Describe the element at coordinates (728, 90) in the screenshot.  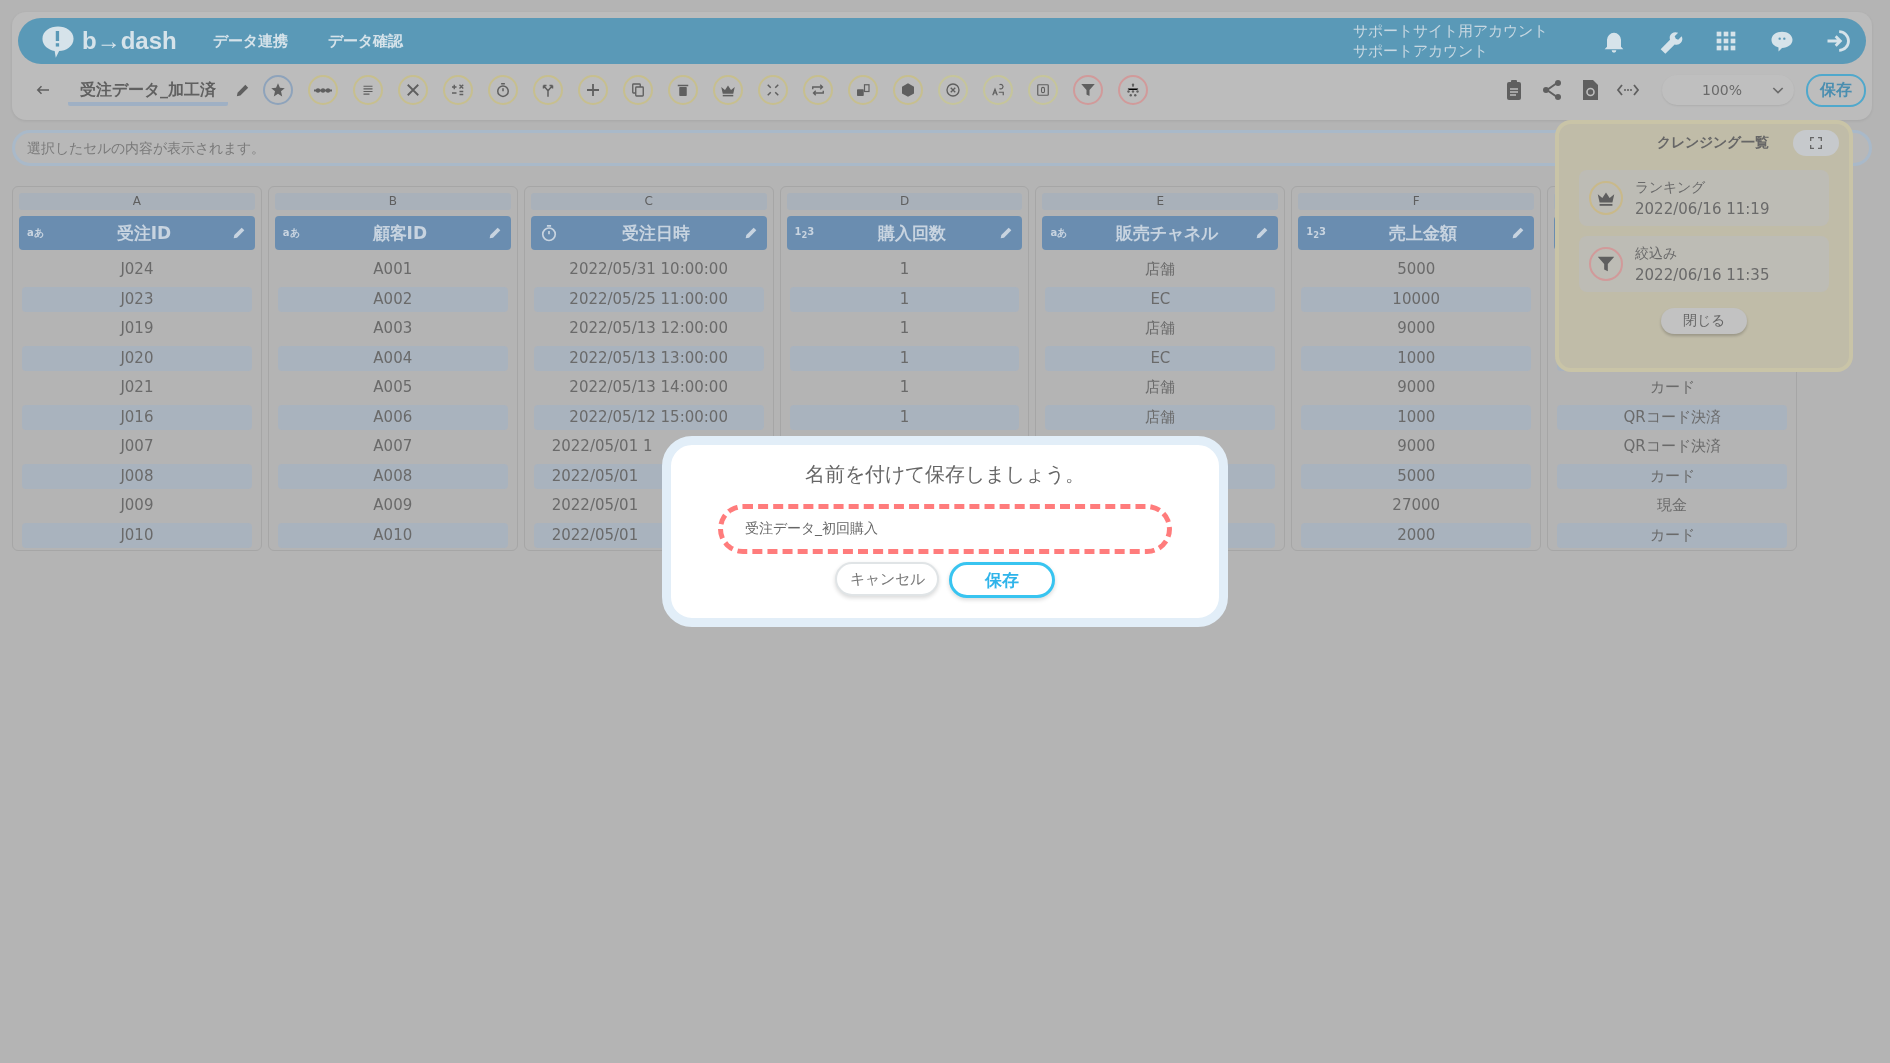
I see `crown-button` at that location.